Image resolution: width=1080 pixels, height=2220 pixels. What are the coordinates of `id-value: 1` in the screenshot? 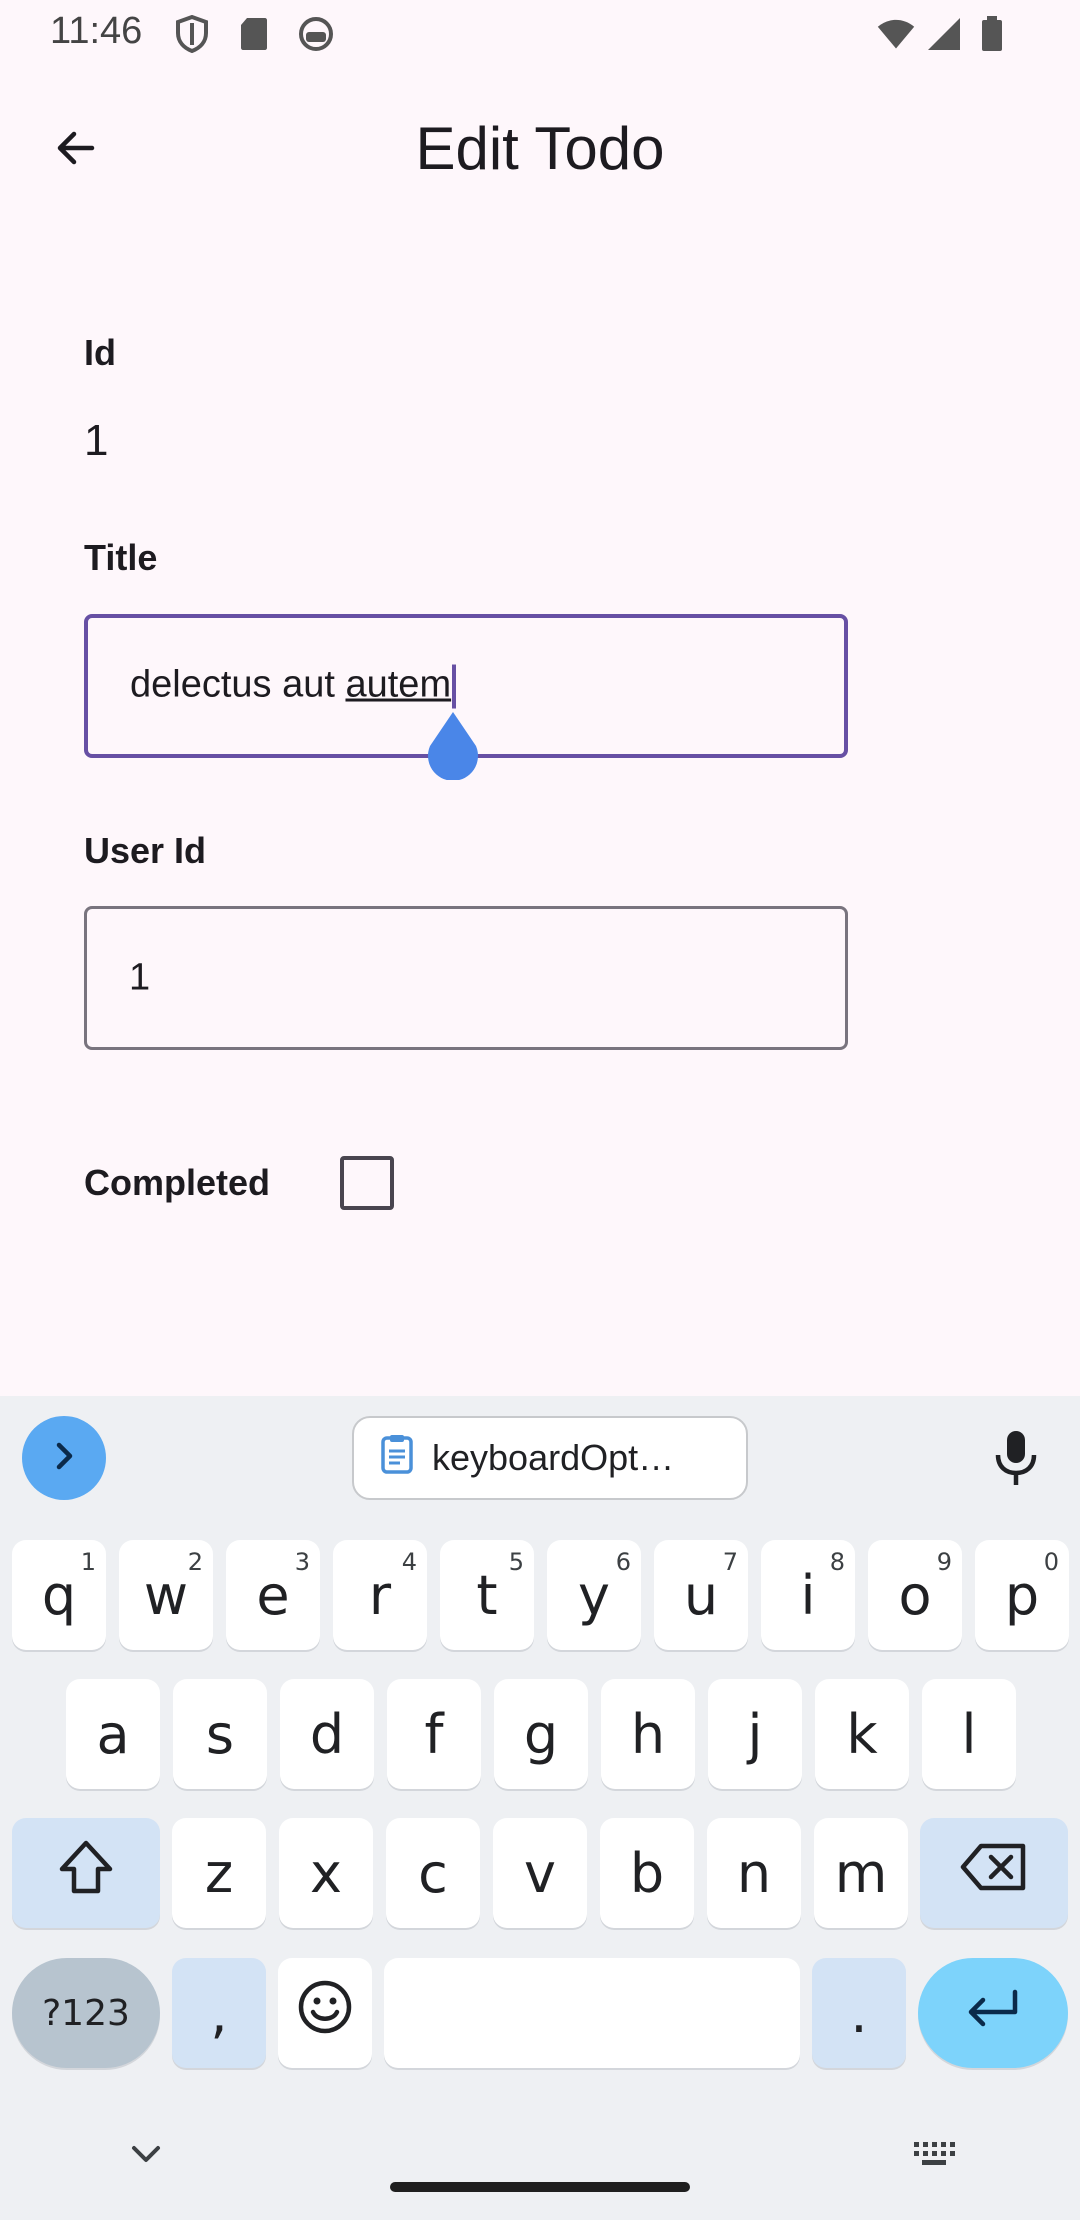 It's located at (96, 440).